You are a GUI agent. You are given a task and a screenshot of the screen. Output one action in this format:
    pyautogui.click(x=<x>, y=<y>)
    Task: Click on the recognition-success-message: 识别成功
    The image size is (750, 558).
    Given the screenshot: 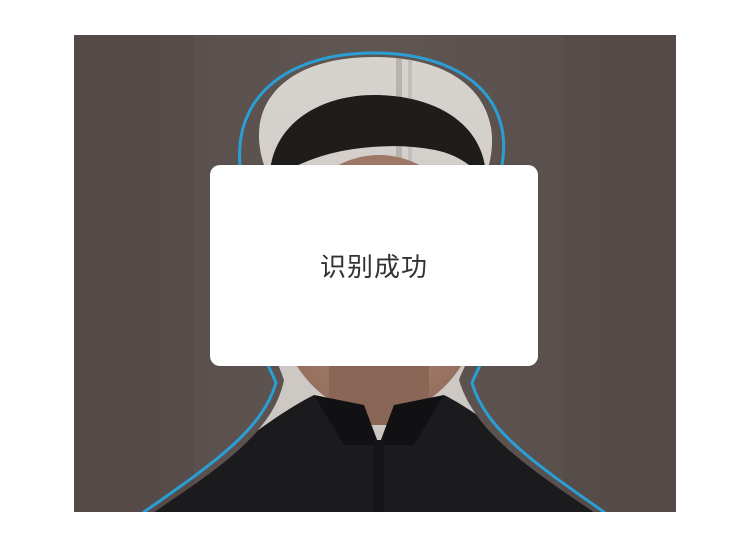 What is the action you would take?
    pyautogui.click(x=373, y=268)
    